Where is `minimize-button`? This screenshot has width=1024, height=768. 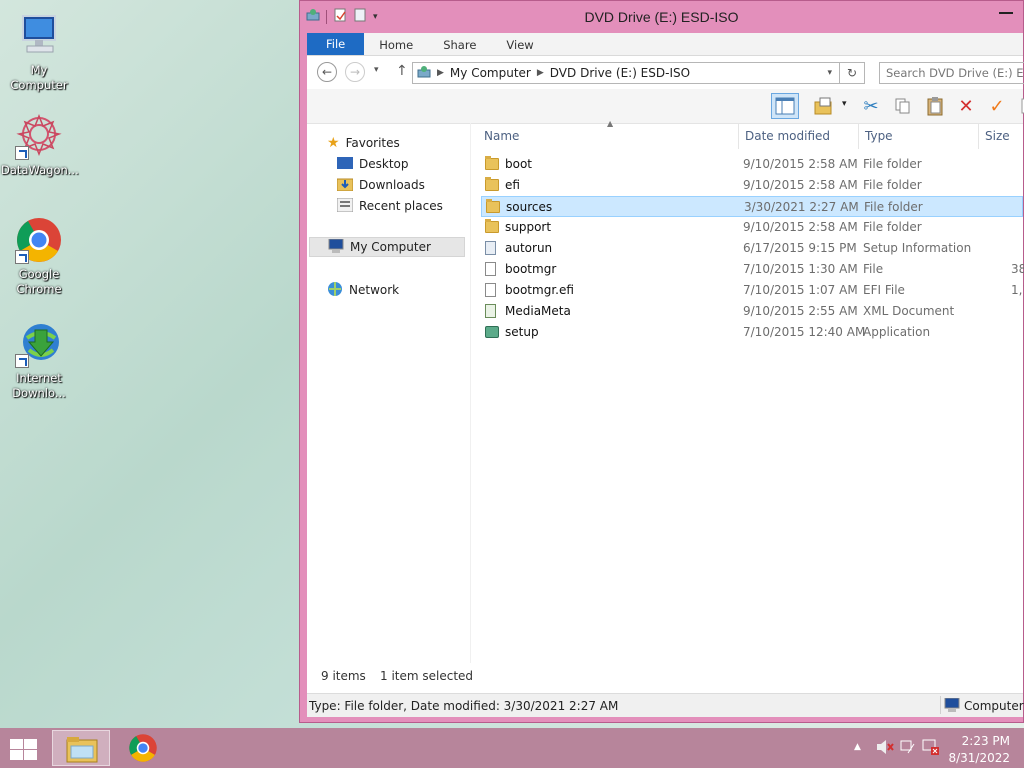 minimize-button is located at coordinates (1006, 12).